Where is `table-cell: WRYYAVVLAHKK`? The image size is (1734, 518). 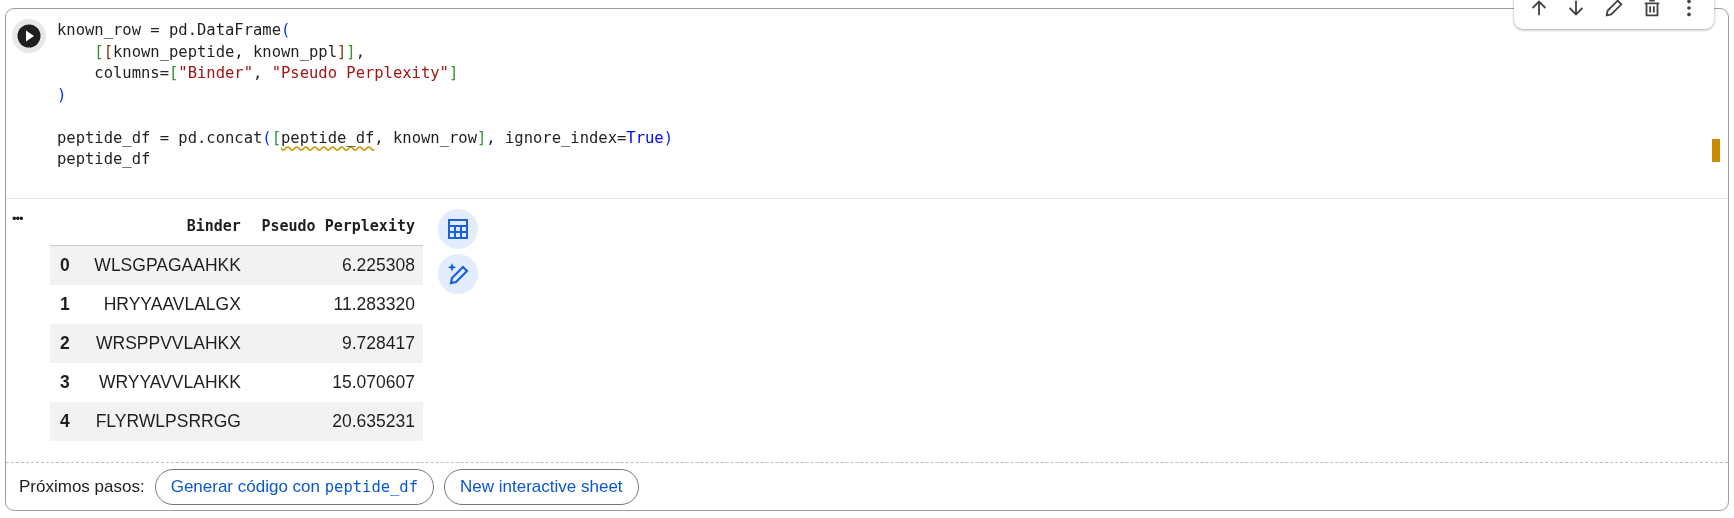
table-cell: WRYYAVVLAHKK is located at coordinates (164, 382).